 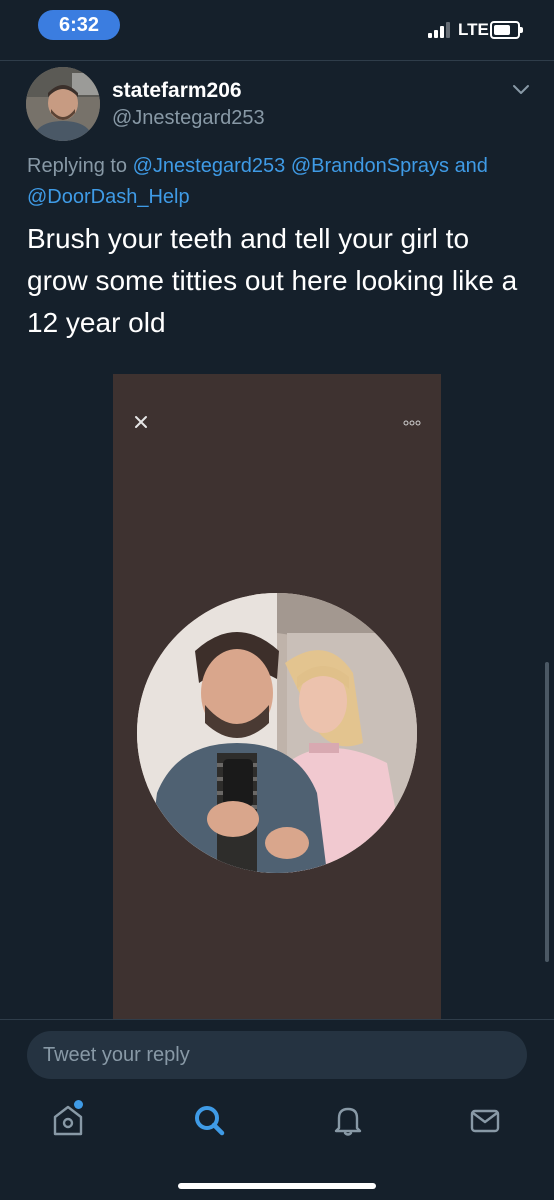 I want to click on more-options-icon, so click(x=412, y=423).